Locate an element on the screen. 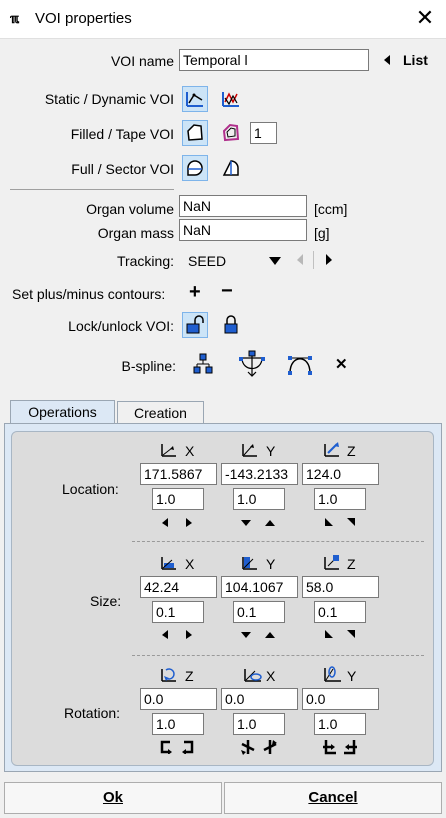 The height and width of the screenshot is (818, 446). tracking-value: SEED is located at coordinates (207, 261).